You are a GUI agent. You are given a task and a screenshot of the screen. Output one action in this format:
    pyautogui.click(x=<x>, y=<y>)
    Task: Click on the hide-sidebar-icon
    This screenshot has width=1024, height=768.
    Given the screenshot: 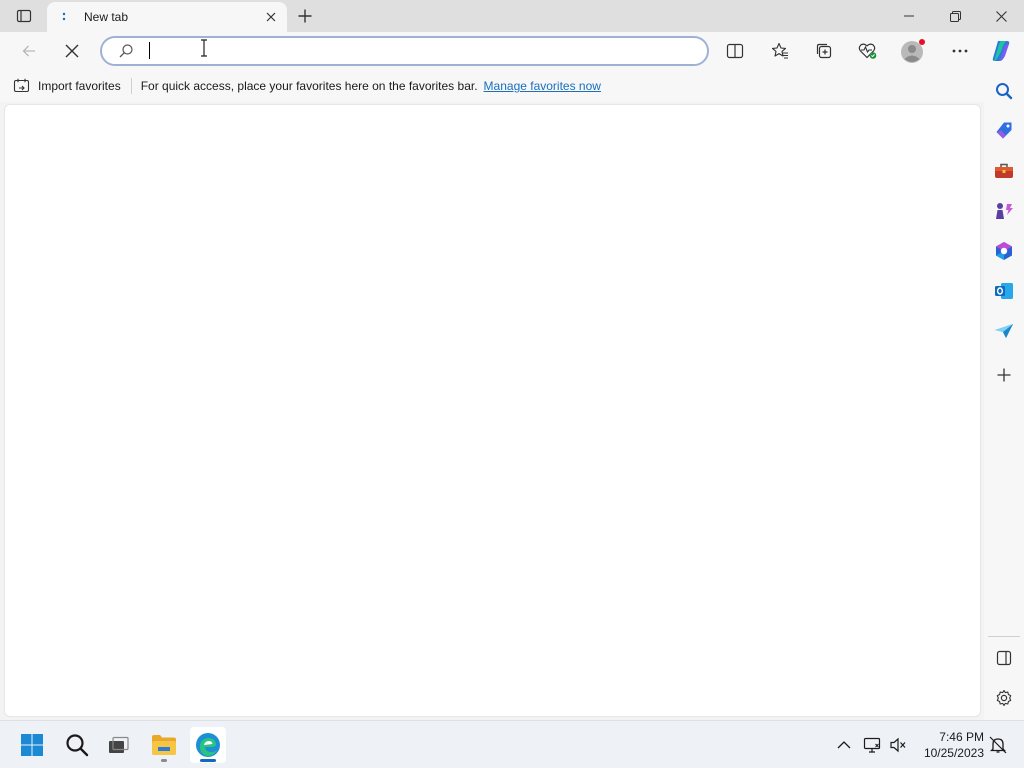 What is the action you would take?
    pyautogui.click(x=1004, y=658)
    